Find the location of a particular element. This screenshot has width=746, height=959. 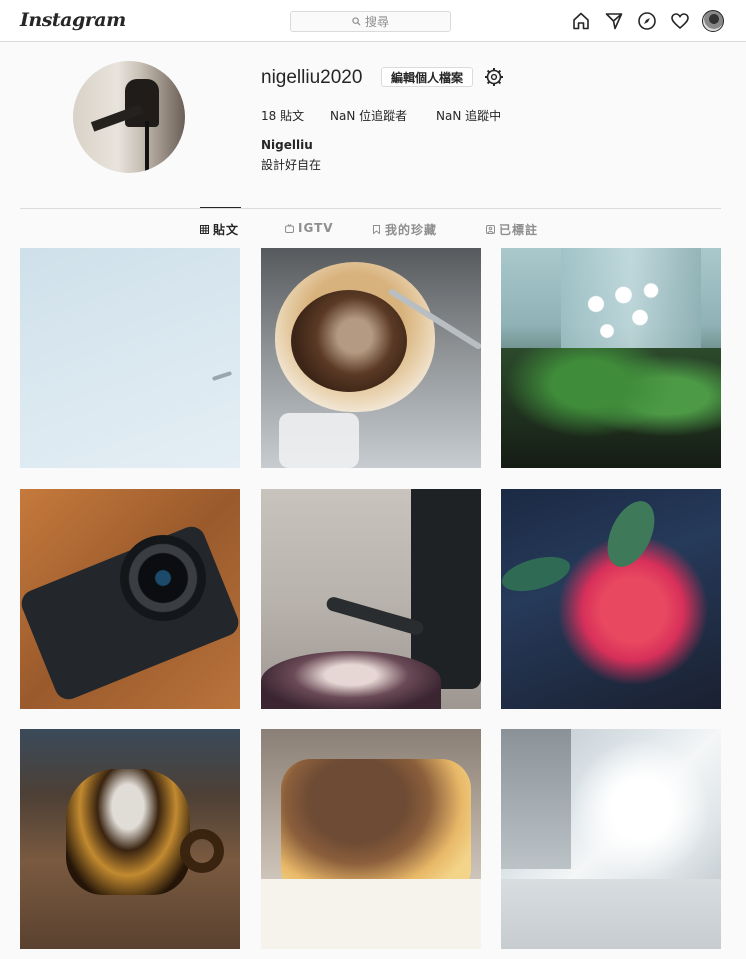

top-navigation-bar: Instagram 搜尋 is located at coordinates (373, 21).